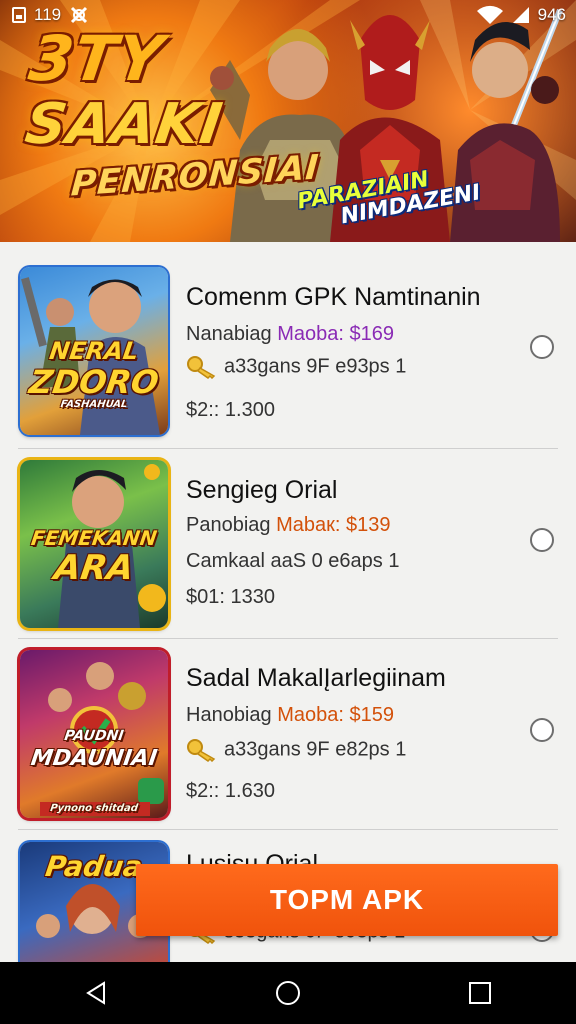 This screenshot has height=1024, width=576. Describe the element at coordinates (316, 678) in the screenshot. I see `app-title: Sadal MakalĮarlegiinam` at that location.